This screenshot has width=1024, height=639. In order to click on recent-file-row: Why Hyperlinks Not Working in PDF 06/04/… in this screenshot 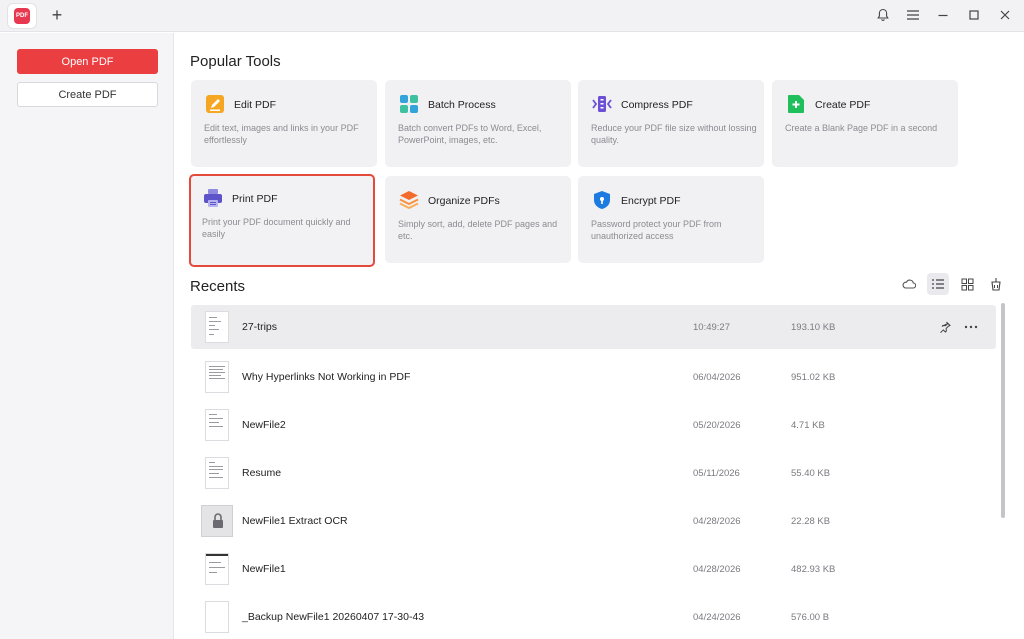, I will do `click(593, 377)`.